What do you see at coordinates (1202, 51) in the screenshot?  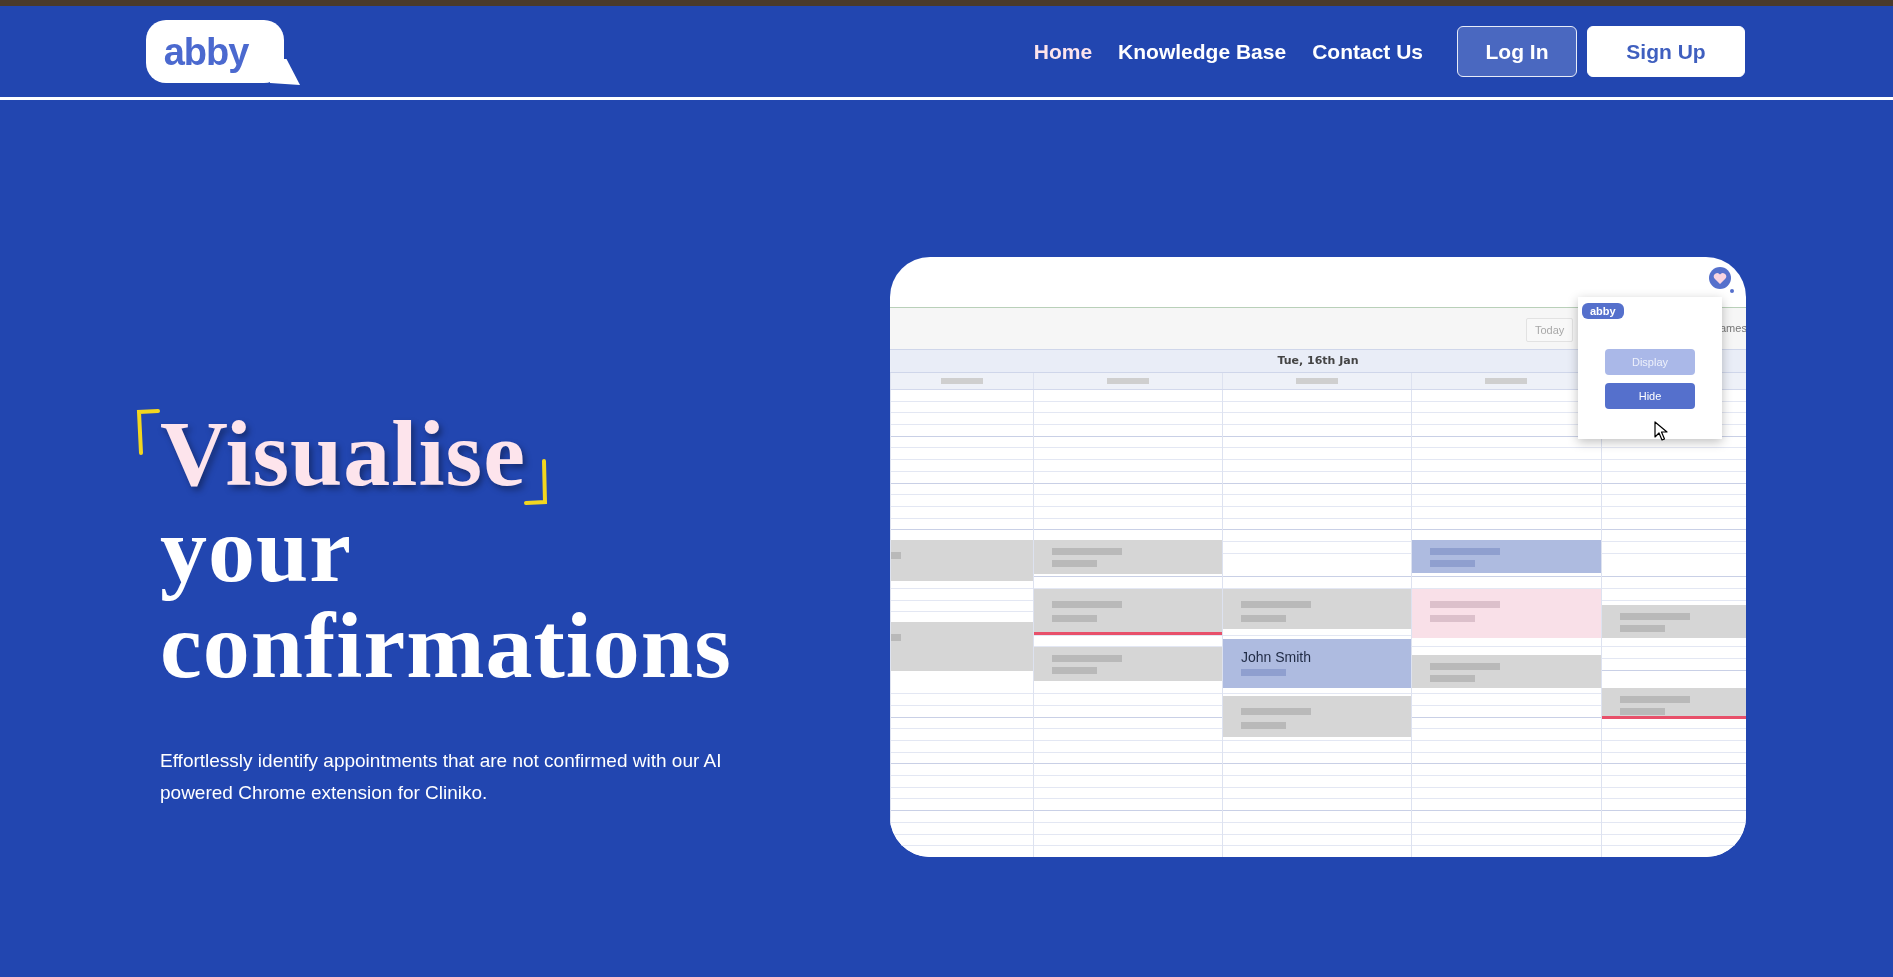 I see `nav-link: Knowledge Base` at bounding box center [1202, 51].